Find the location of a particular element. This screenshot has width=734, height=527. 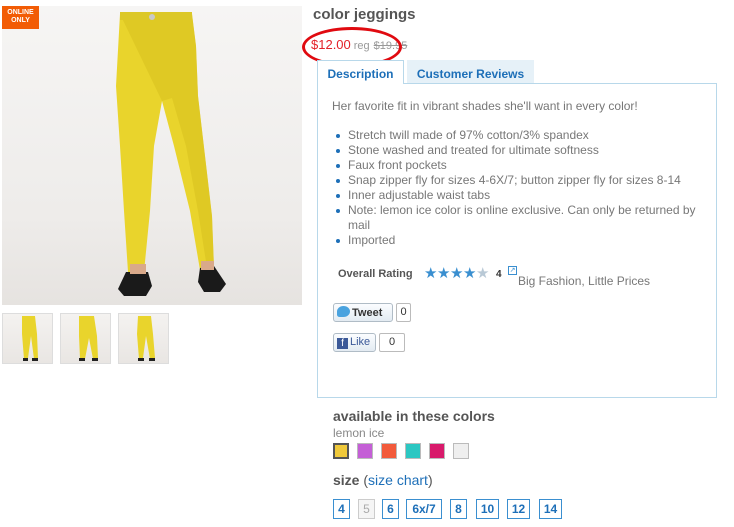

rating-stars: ★★★★★ is located at coordinates (457, 273).